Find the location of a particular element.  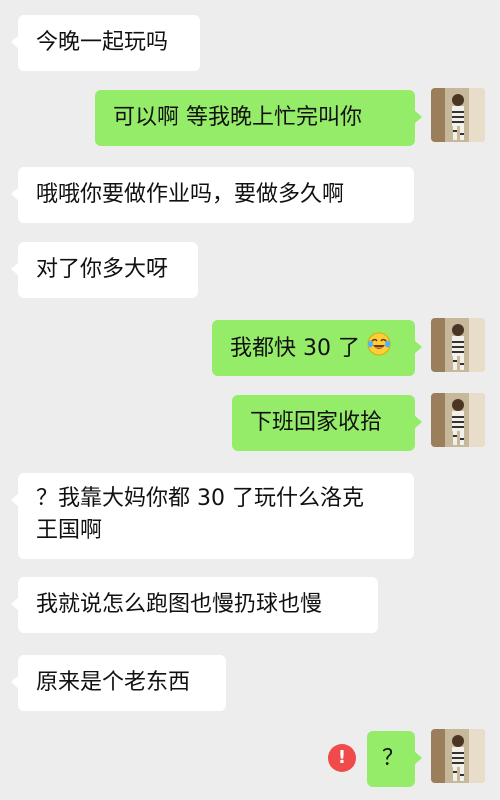

message-text: 今晚一起玩吗 is located at coordinates (102, 42).